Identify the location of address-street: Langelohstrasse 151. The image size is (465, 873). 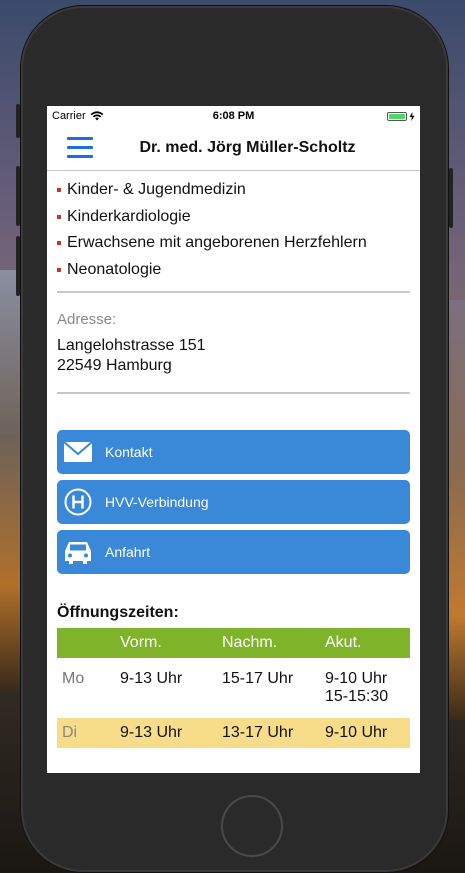
(131, 345).